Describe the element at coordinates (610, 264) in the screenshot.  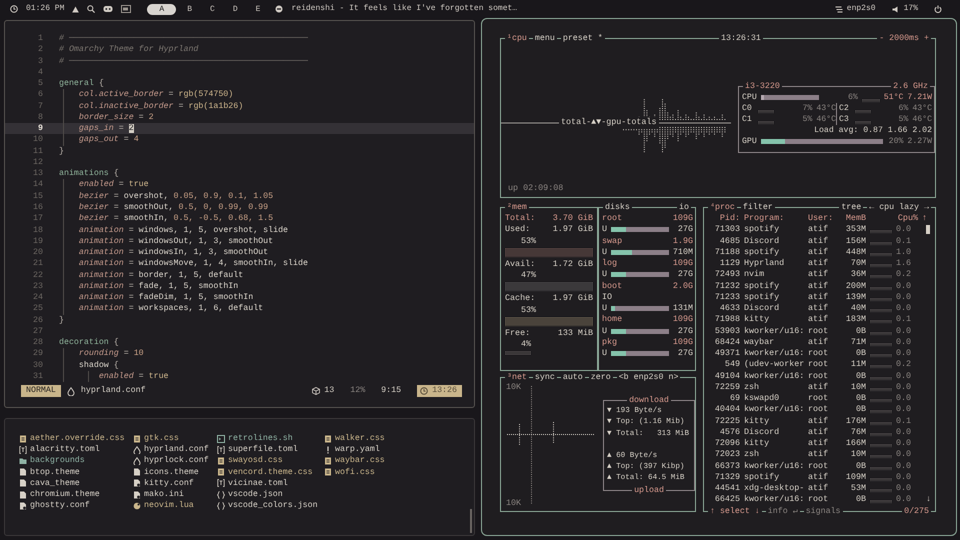
I see `disk-name: log` at that location.